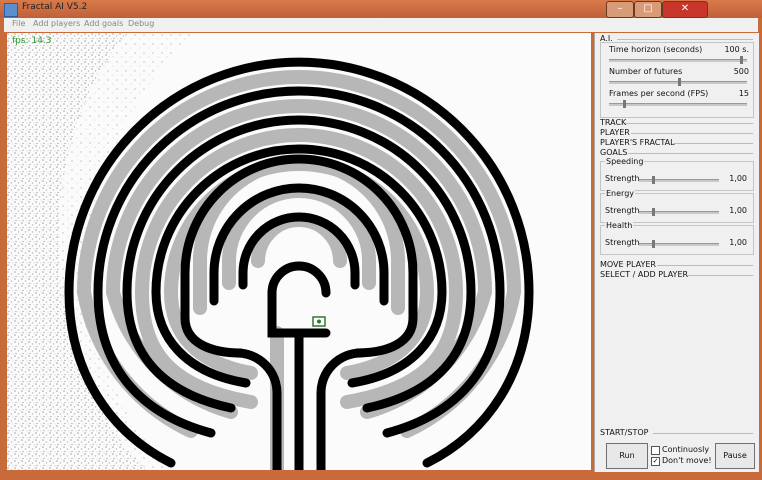  Describe the element at coordinates (381, 25) in the screenshot. I see `menu-bar: File Add players Add goals Debug` at that location.